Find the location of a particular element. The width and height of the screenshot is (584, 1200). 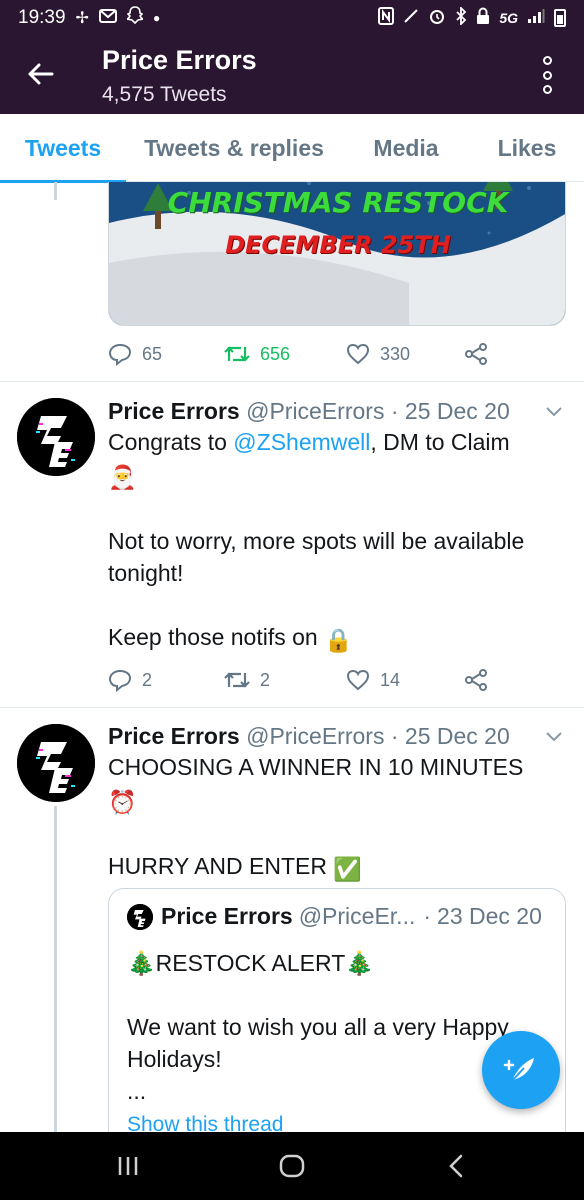

bluetooth-icon is located at coordinates (461, 17).